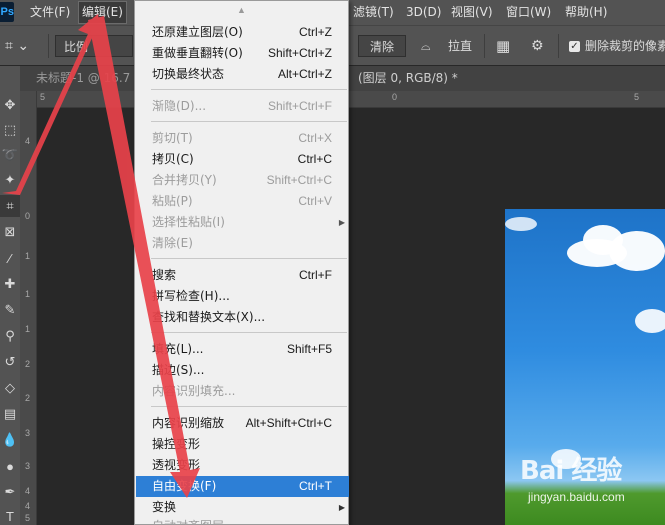  What do you see at coordinates (10, 206) in the screenshot?
I see `crop-tool-icon: ⌗` at bounding box center [10, 206].